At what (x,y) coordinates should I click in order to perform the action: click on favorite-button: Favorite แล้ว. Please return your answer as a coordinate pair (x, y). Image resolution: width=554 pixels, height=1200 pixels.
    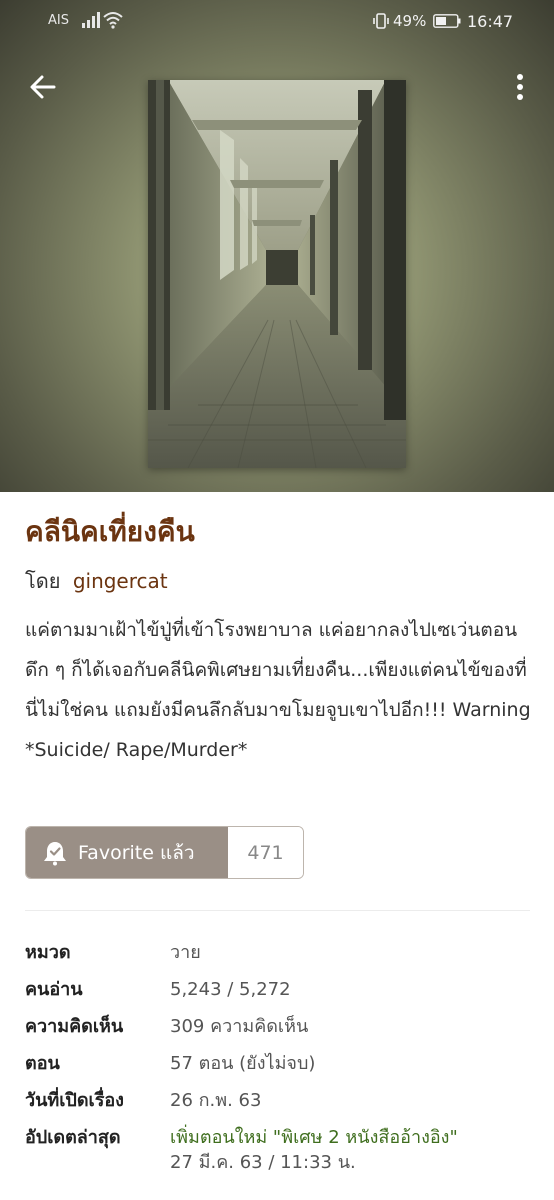
    Looking at the image, I should click on (127, 852).